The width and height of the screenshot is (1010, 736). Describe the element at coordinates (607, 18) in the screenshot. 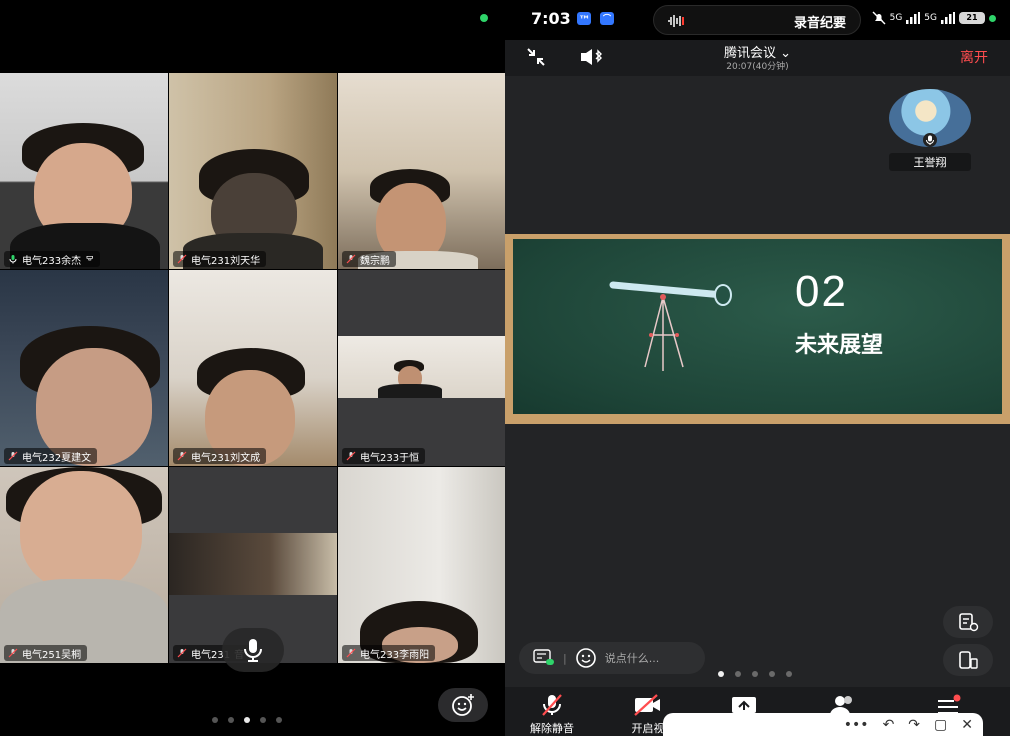

I see `app-indicator-icon: ⌒` at that location.